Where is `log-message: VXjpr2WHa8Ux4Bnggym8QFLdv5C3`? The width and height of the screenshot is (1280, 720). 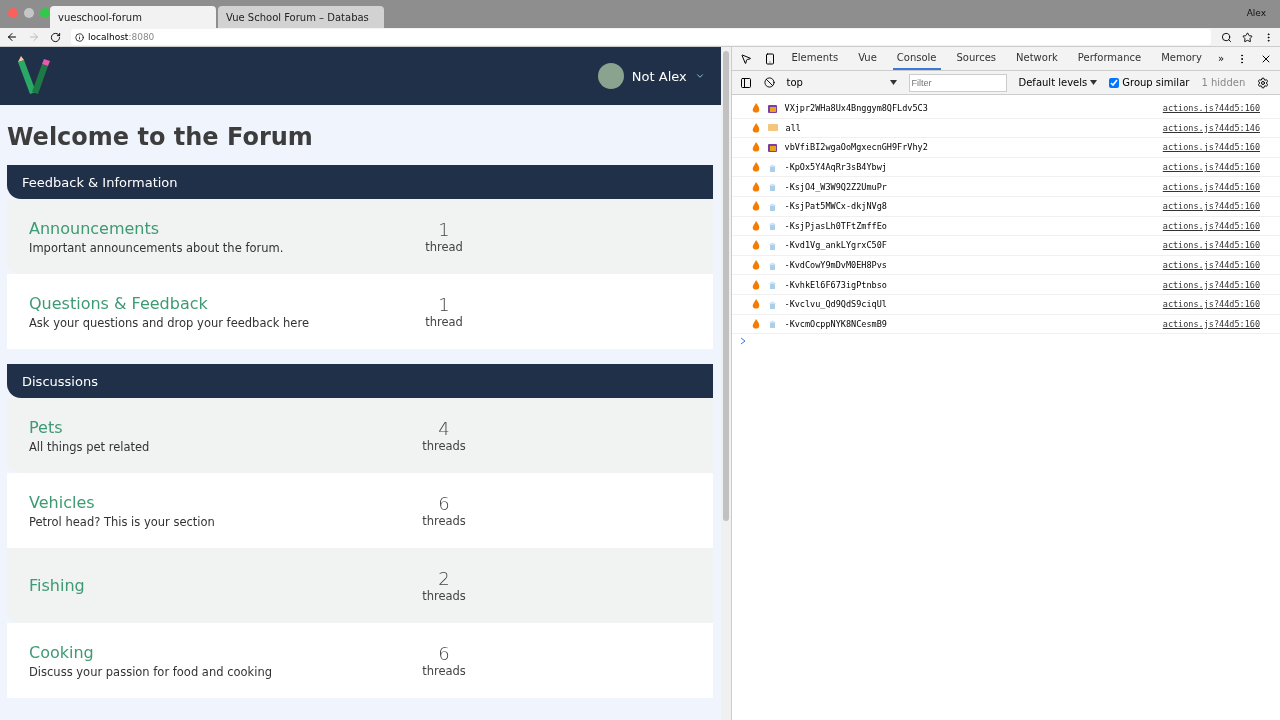 log-message: VXjpr2WHa8Ux4Bnggym8QFLdv5C3 is located at coordinates (856, 108).